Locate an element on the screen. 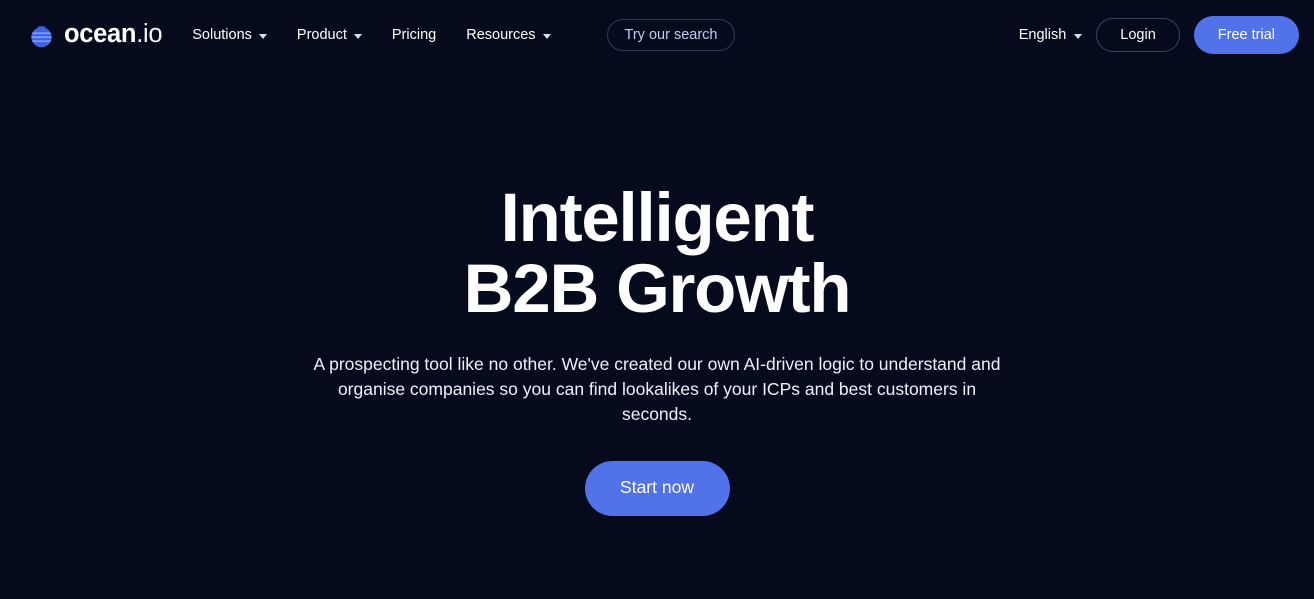 The width and height of the screenshot is (1314, 599). page-title: Intelligent B2B Growth is located at coordinates (657, 253).